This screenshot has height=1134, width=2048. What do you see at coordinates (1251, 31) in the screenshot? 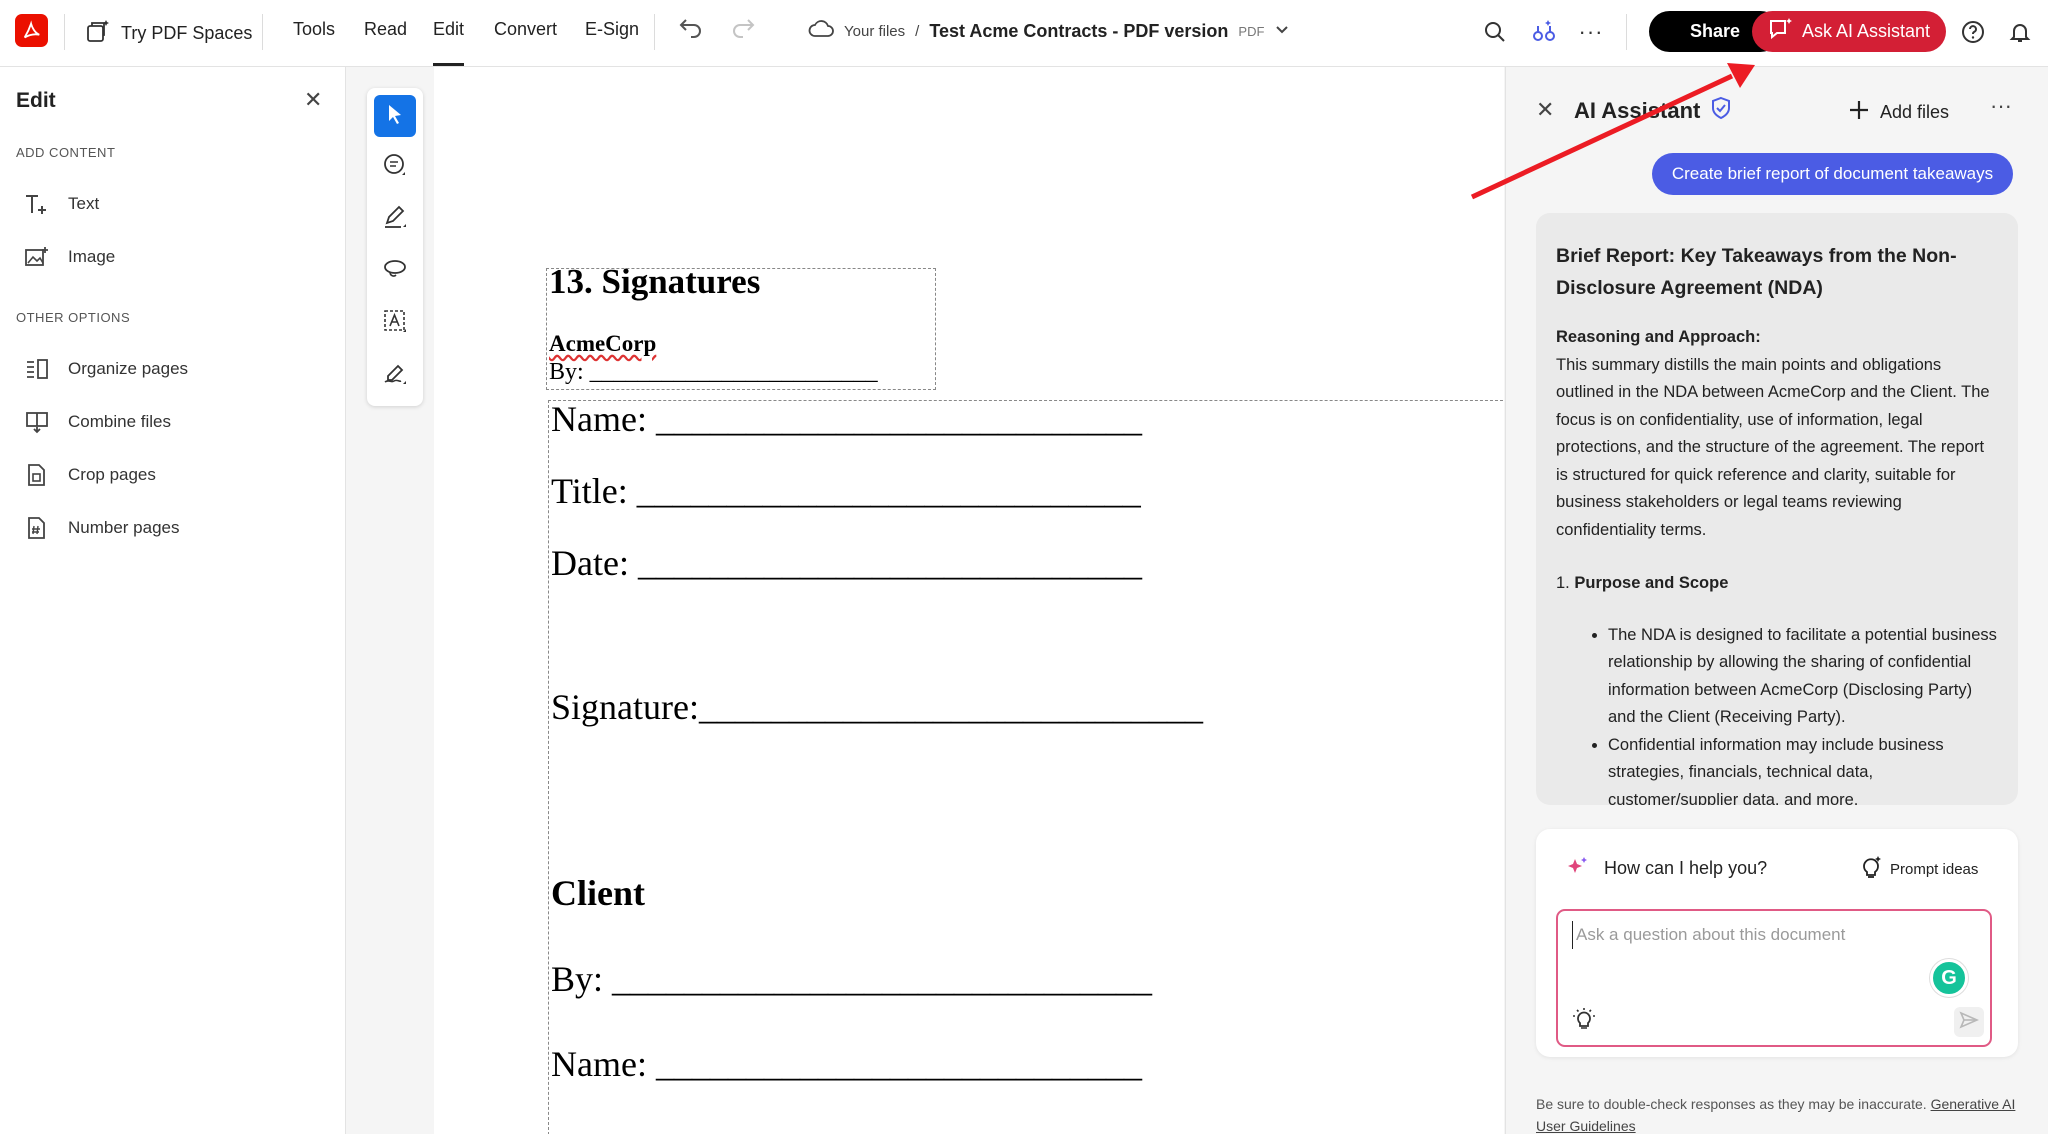
I see `file-type-badge: PDF` at bounding box center [1251, 31].